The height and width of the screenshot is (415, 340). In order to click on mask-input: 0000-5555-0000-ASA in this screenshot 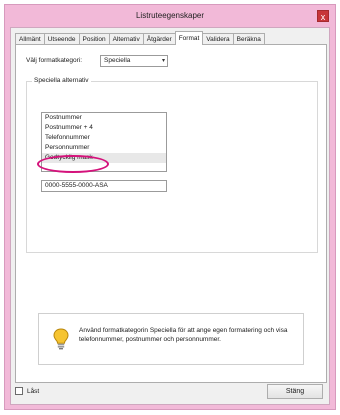, I will do `click(104, 186)`.